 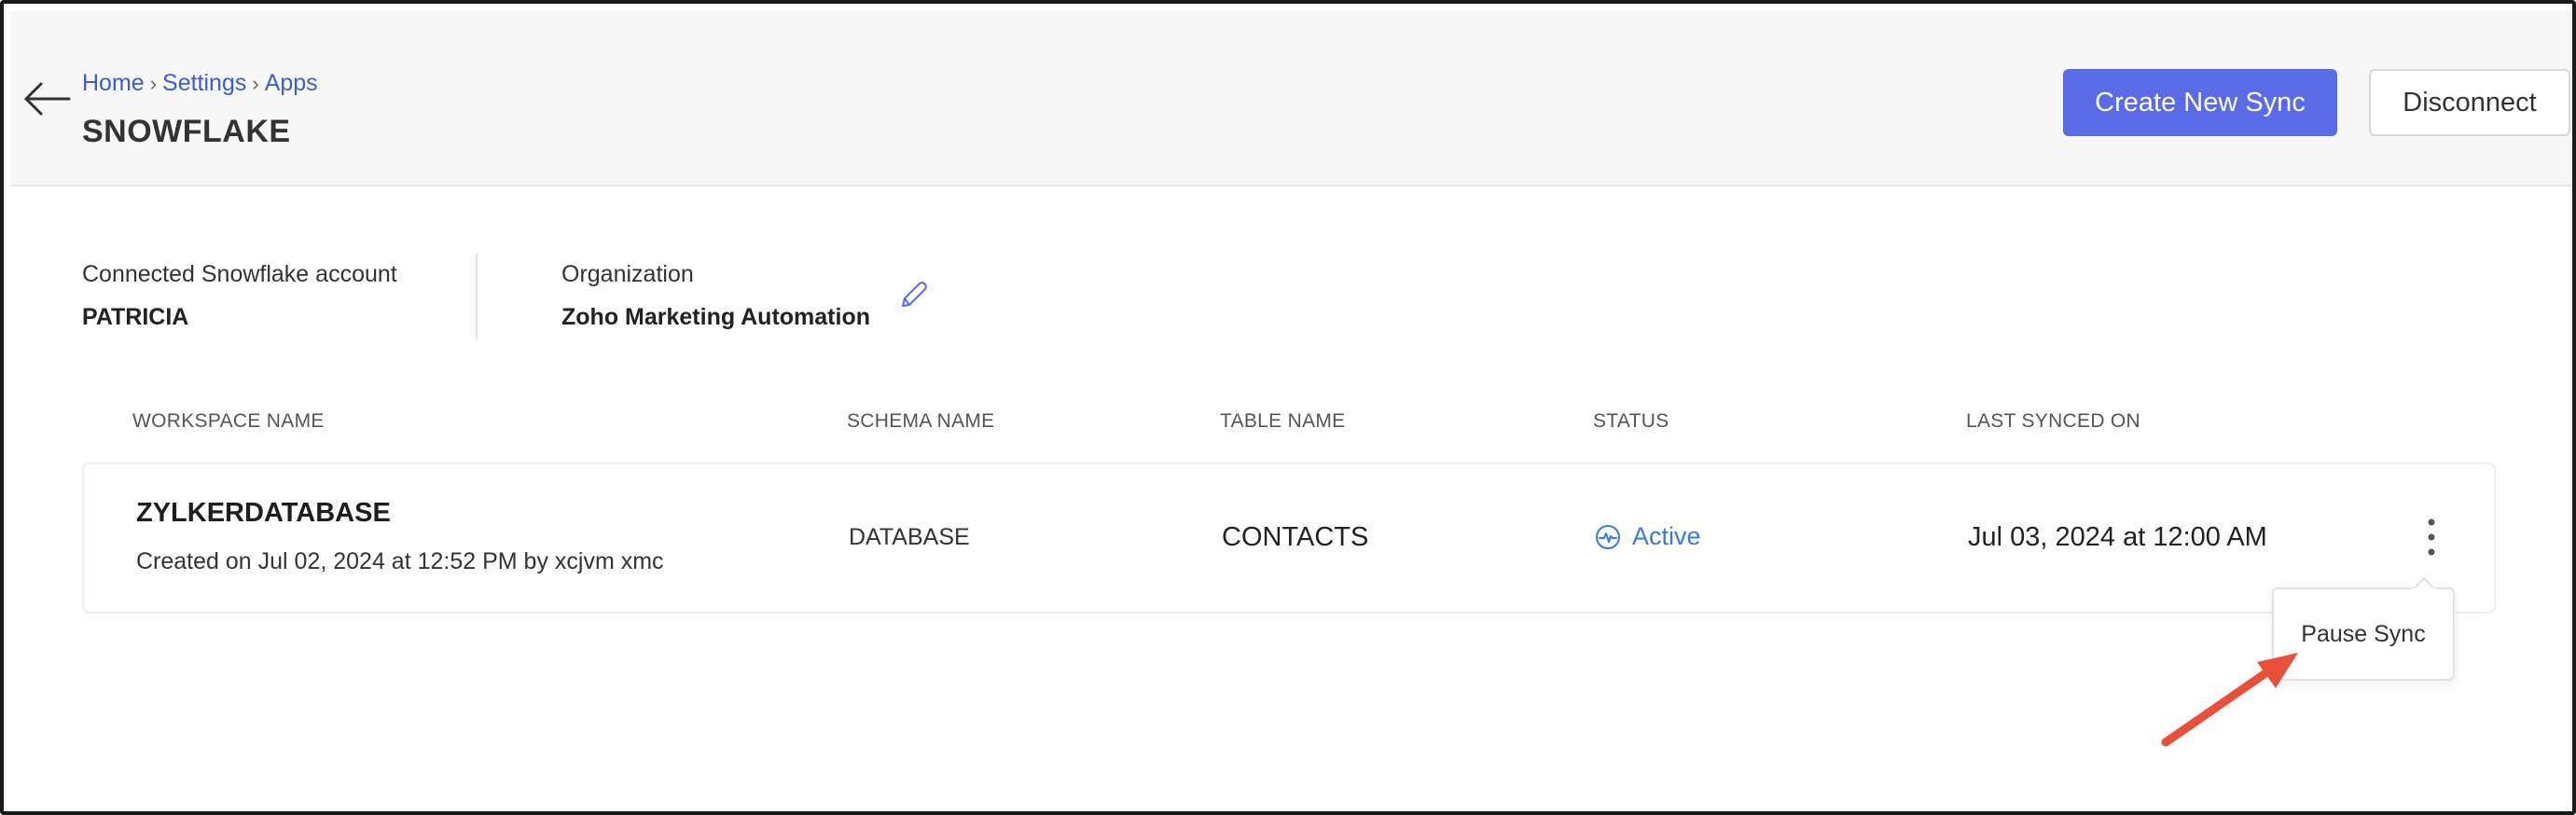 I want to click on column-header-status: STATUS, so click(x=1631, y=421).